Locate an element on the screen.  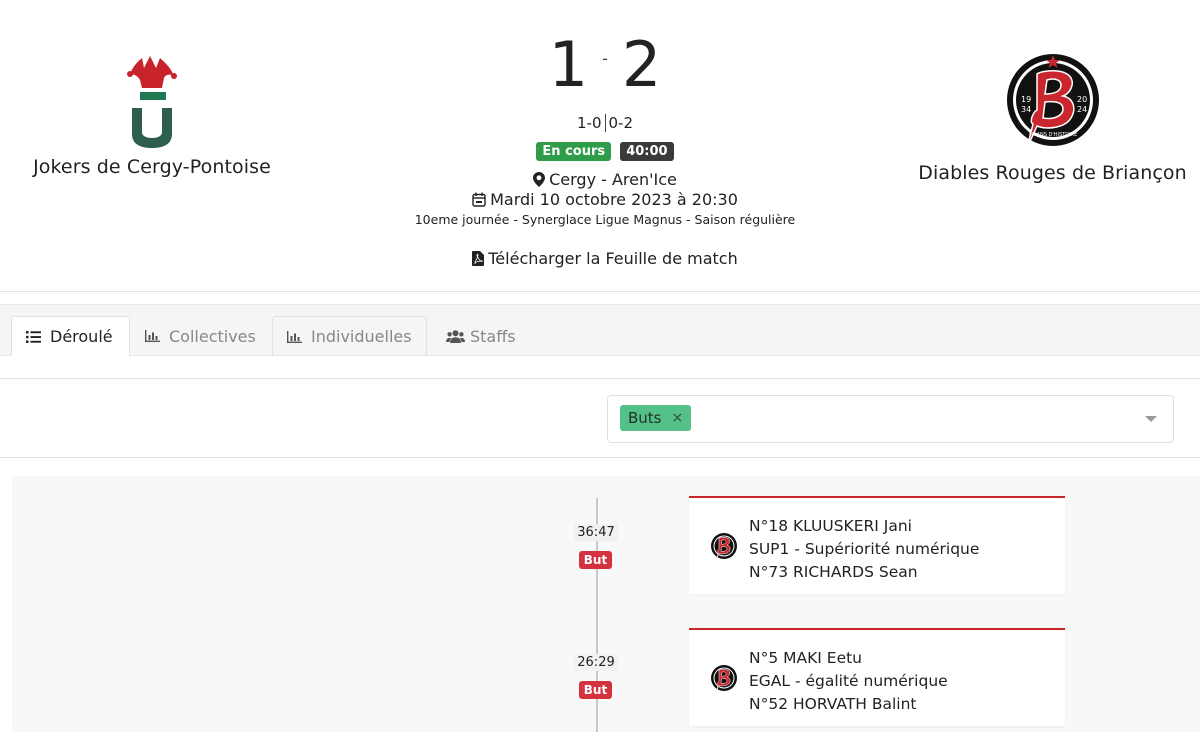
venue: Cergy - Aren'Ice is located at coordinates (605, 179).